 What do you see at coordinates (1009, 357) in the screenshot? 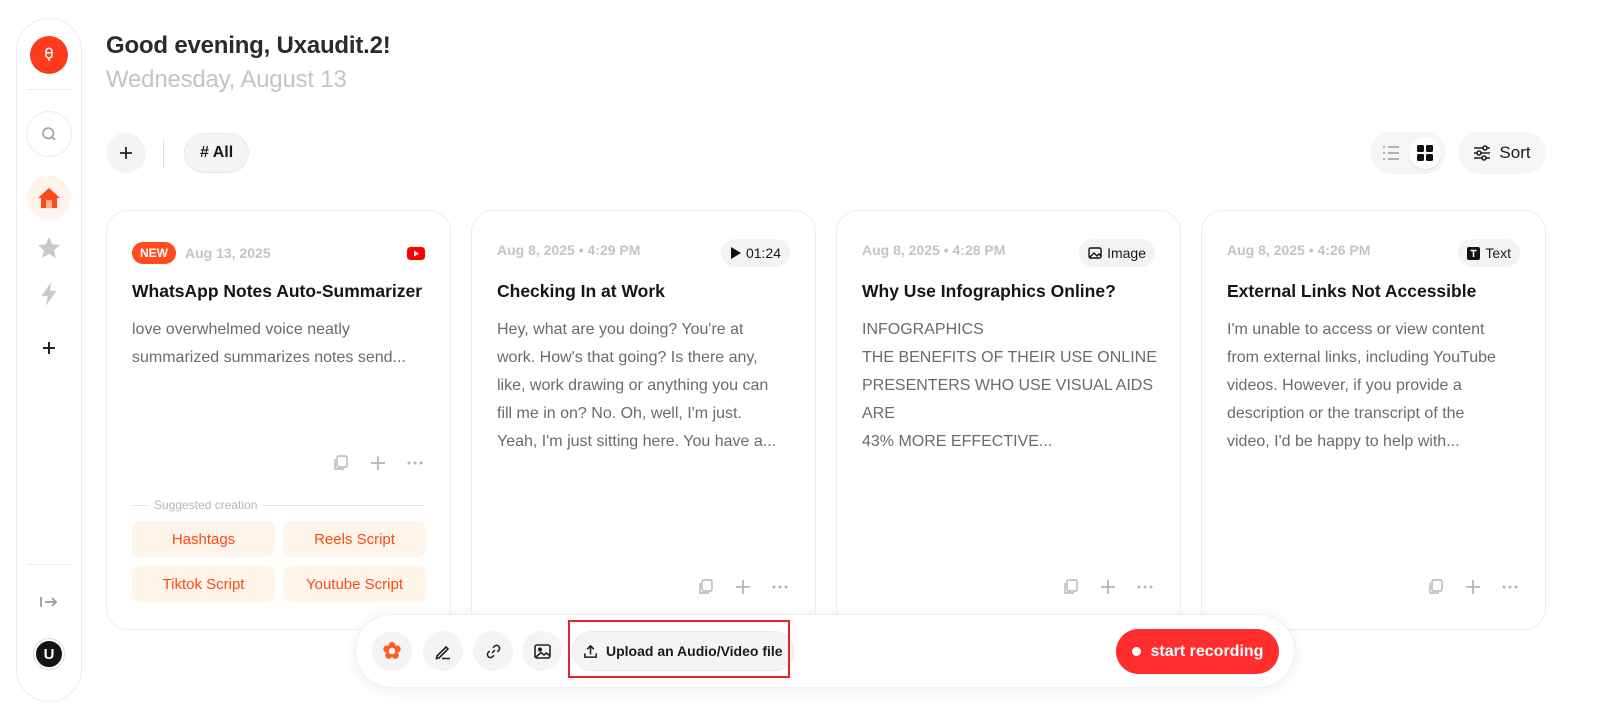
I see `card-preview-line: THE BENEFITS OF THEIR USE ONLINE` at bounding box center [1009, 357].